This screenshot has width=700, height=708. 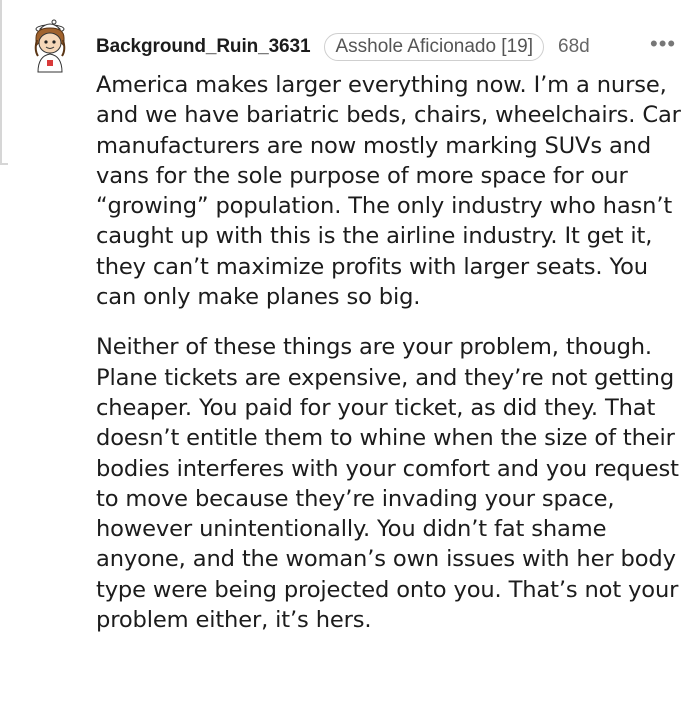 What do you see at coordinates (4, 82) in the screenshot?
I see `thread-line` at bounding box center [4, 82].